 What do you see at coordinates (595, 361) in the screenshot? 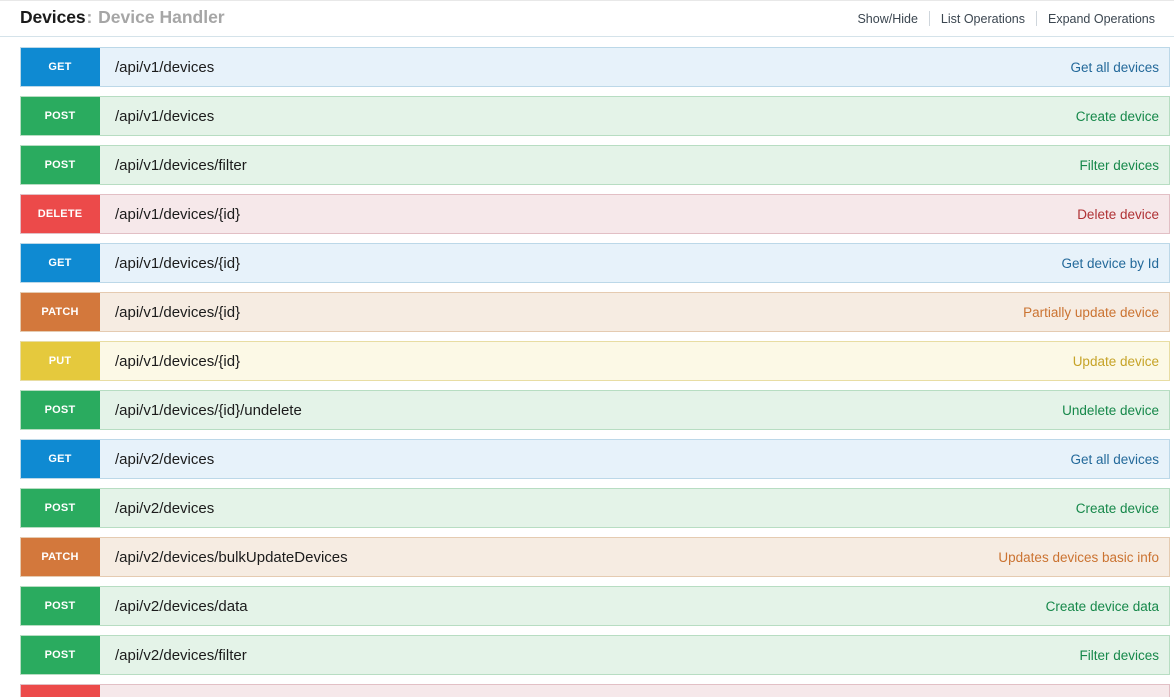
I see `operation-row: PUT/api/v1/devices/{id} Update device` at bounding box center [595, 361].